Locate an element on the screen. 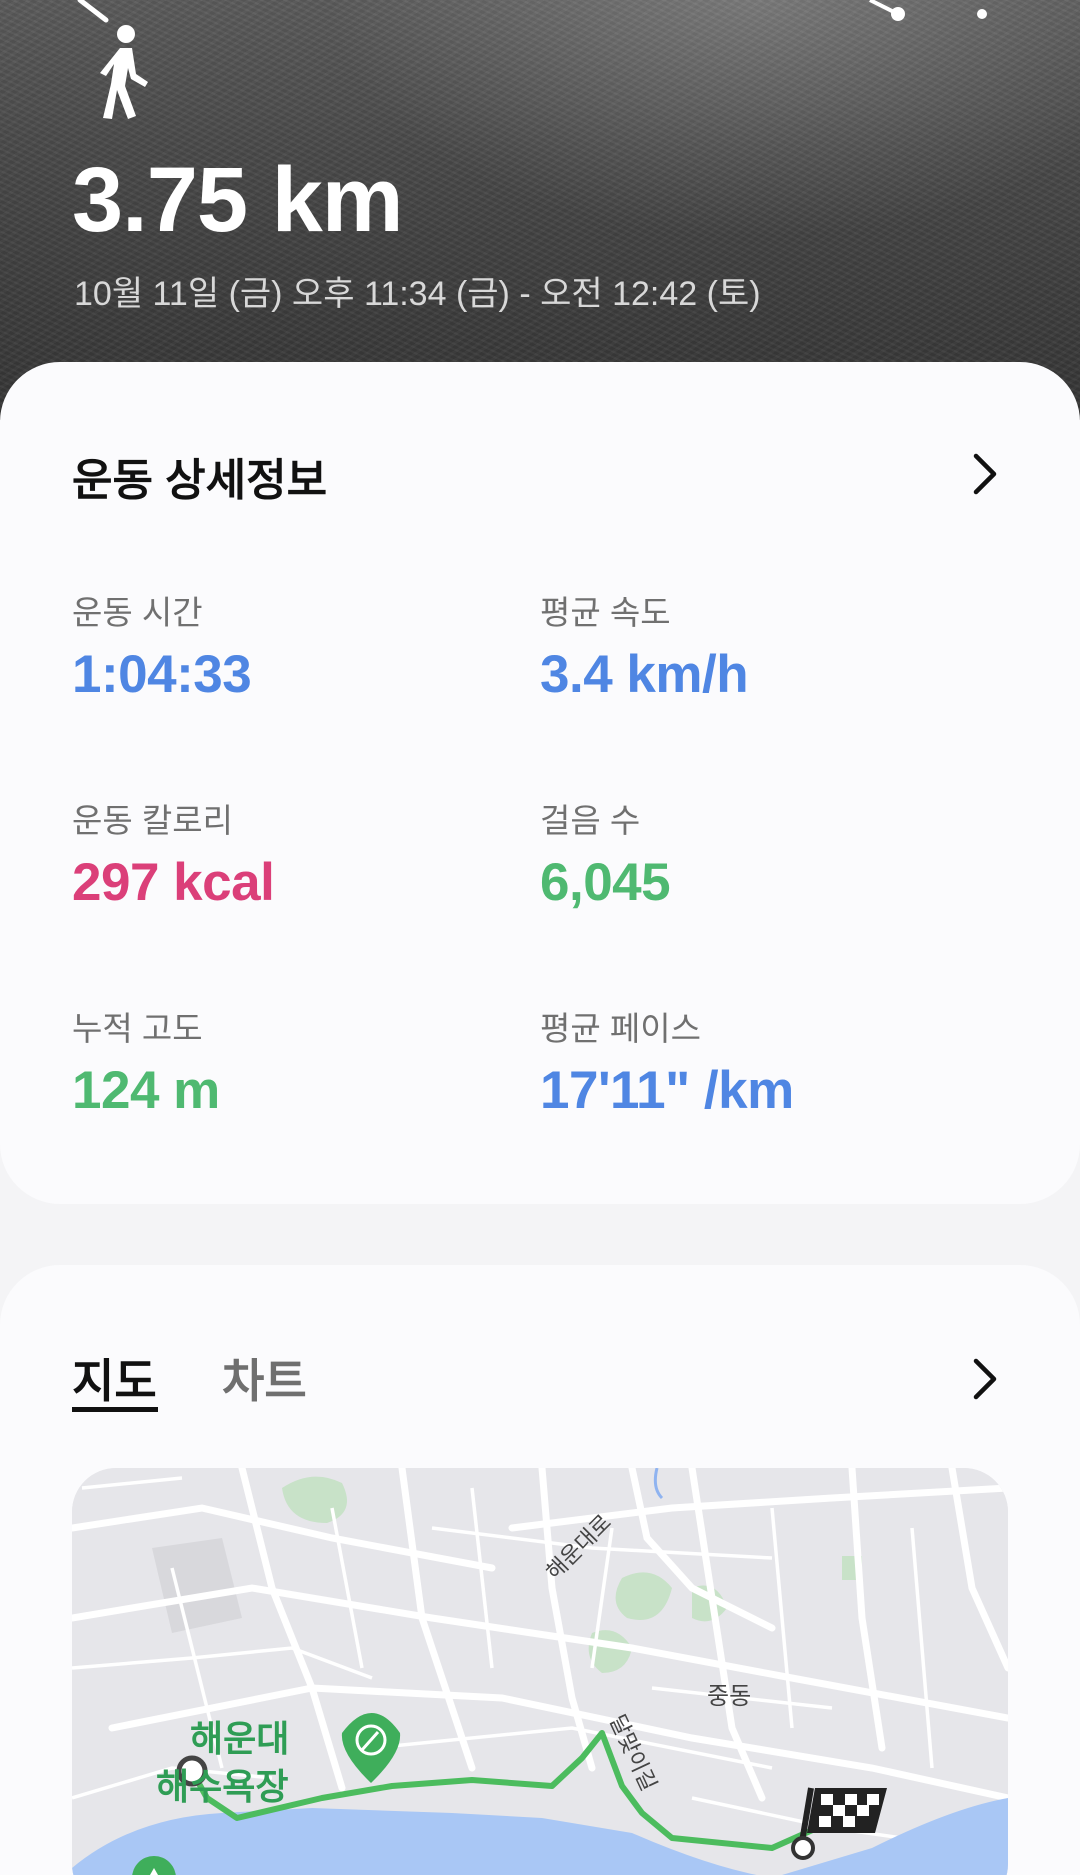 The height and width of the screenshot is (1875, 1080). tab-chart: 차트 is located at coordinates (264, 1378).